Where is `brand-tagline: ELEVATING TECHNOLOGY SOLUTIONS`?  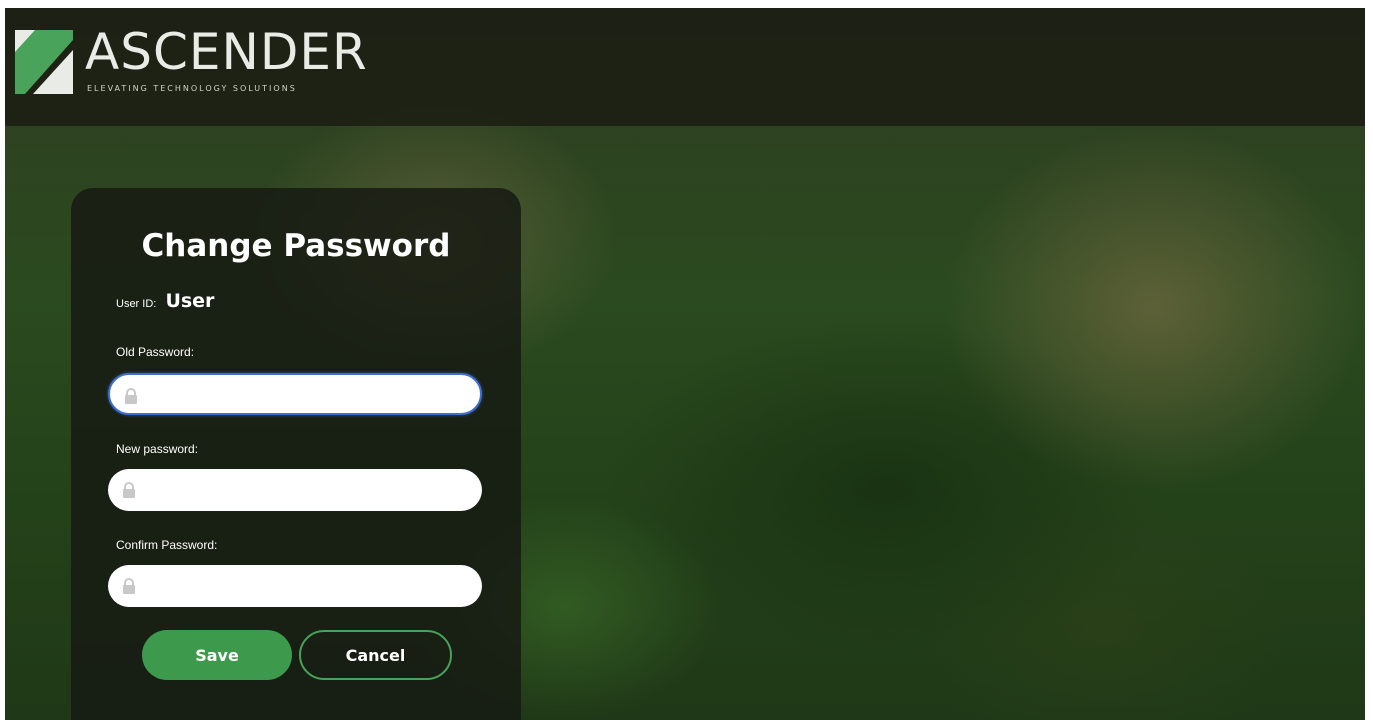
brand-tagline: ELEVATING TECHNOLOGY SOLUTIONS is located at coordinates (192, 88).